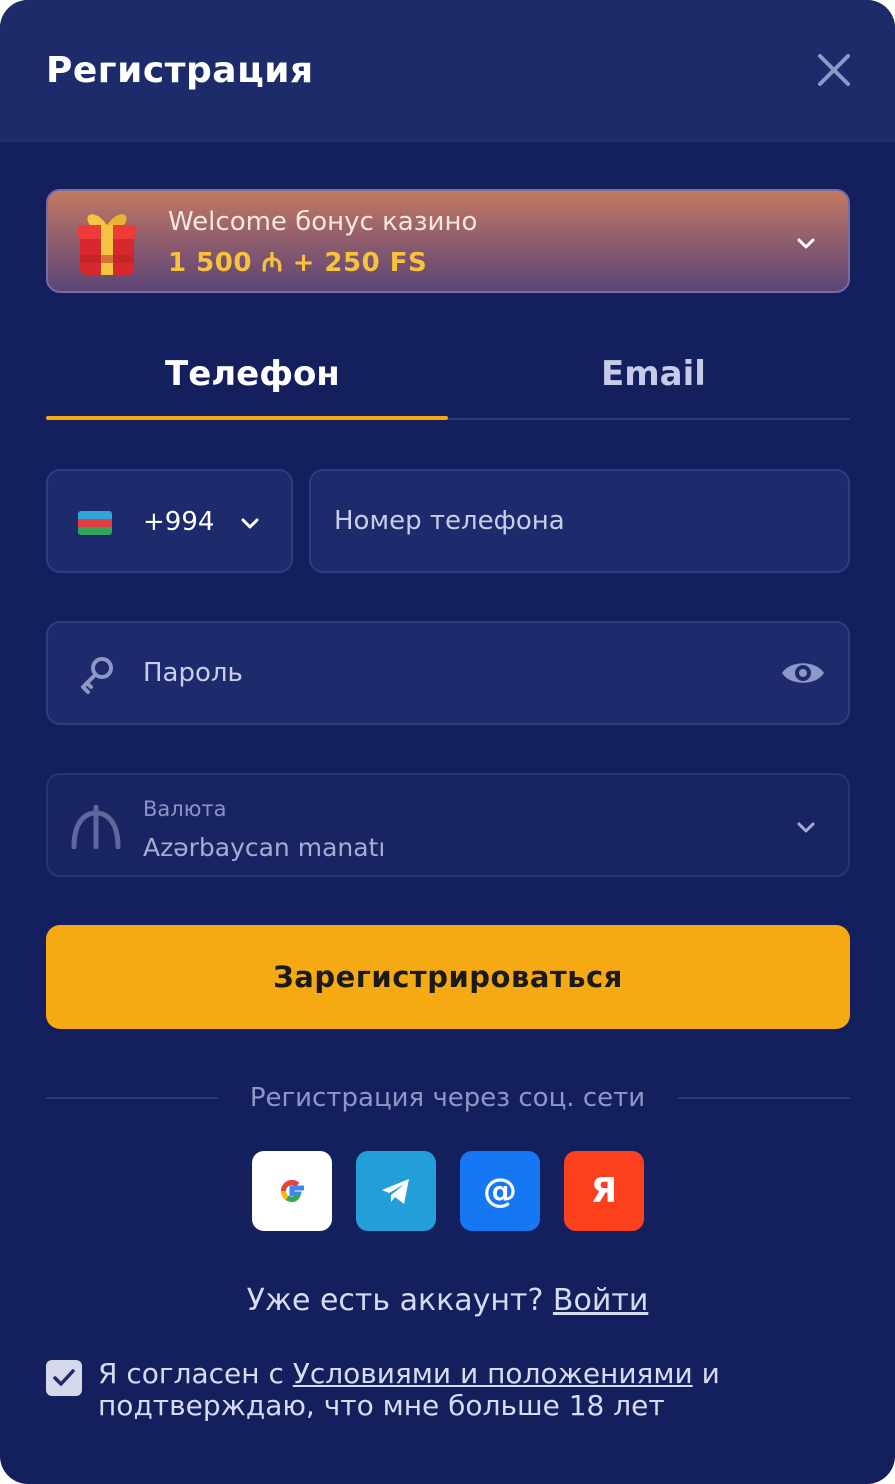 The image size is (895, 1484). I want to click on manat-icon, so click(96, 827).